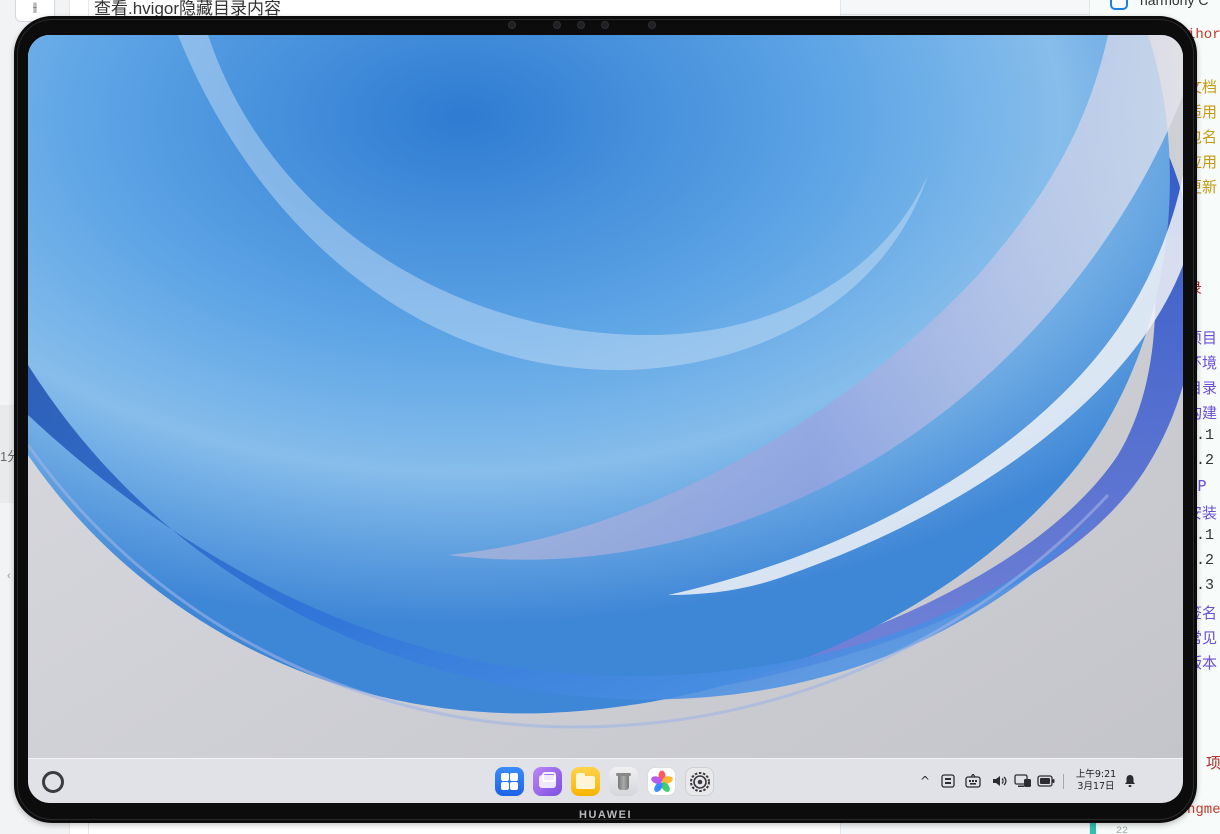 Image resolution: width=1220 pixels, height=834 pixels. I want to click on clock-time: 上午9:21, so click(1096, 774).